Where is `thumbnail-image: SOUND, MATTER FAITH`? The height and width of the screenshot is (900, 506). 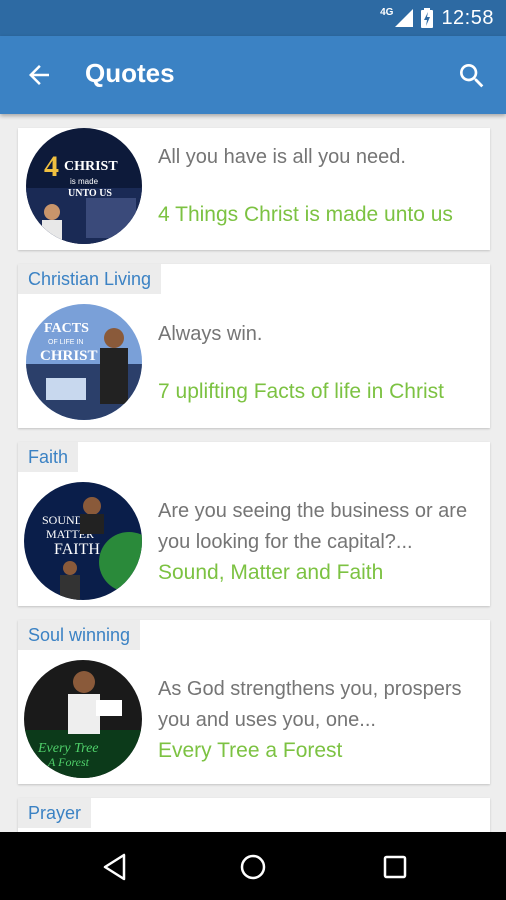
thumbnail-image: SOUND, MATTER FAITH is located at coordinates (83, 541).